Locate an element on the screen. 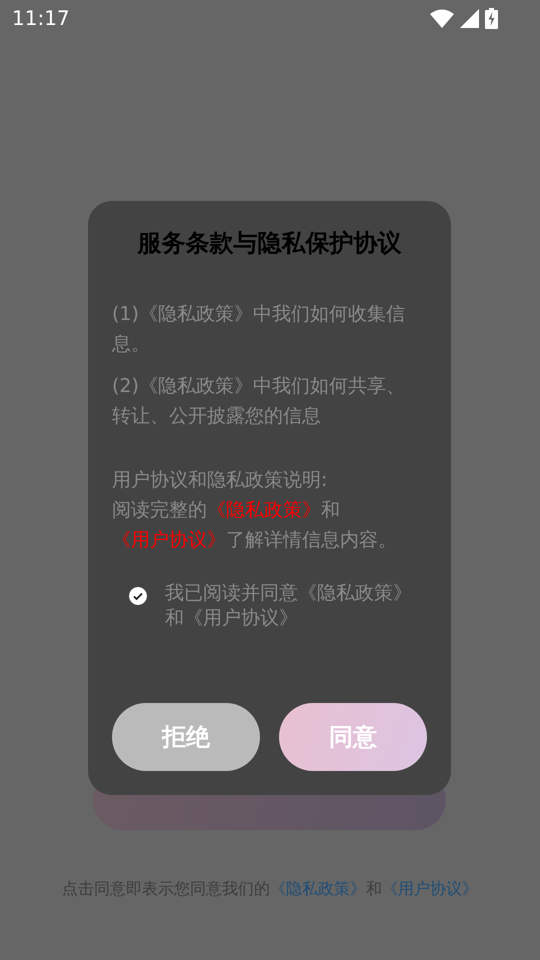 This screenshot has height=960, width=540. notice-text: 阅读完整的《隐私政策》和 《用户协议》了解详情信息内容。 is located at coordinates (255, 525).